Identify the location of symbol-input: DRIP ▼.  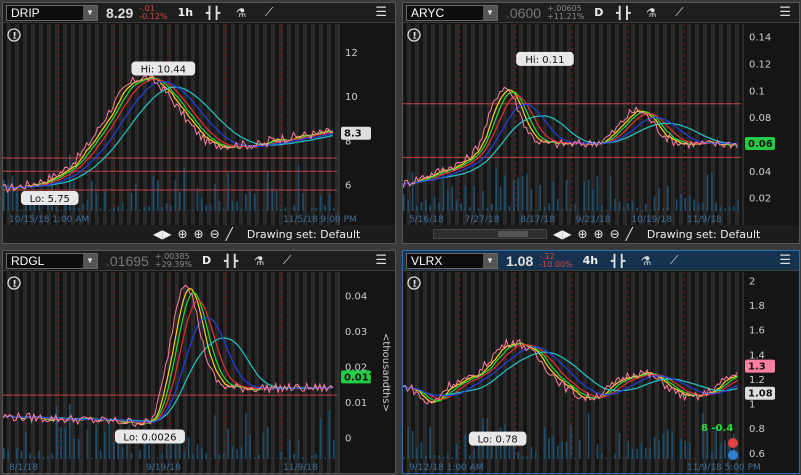
(52, 12).